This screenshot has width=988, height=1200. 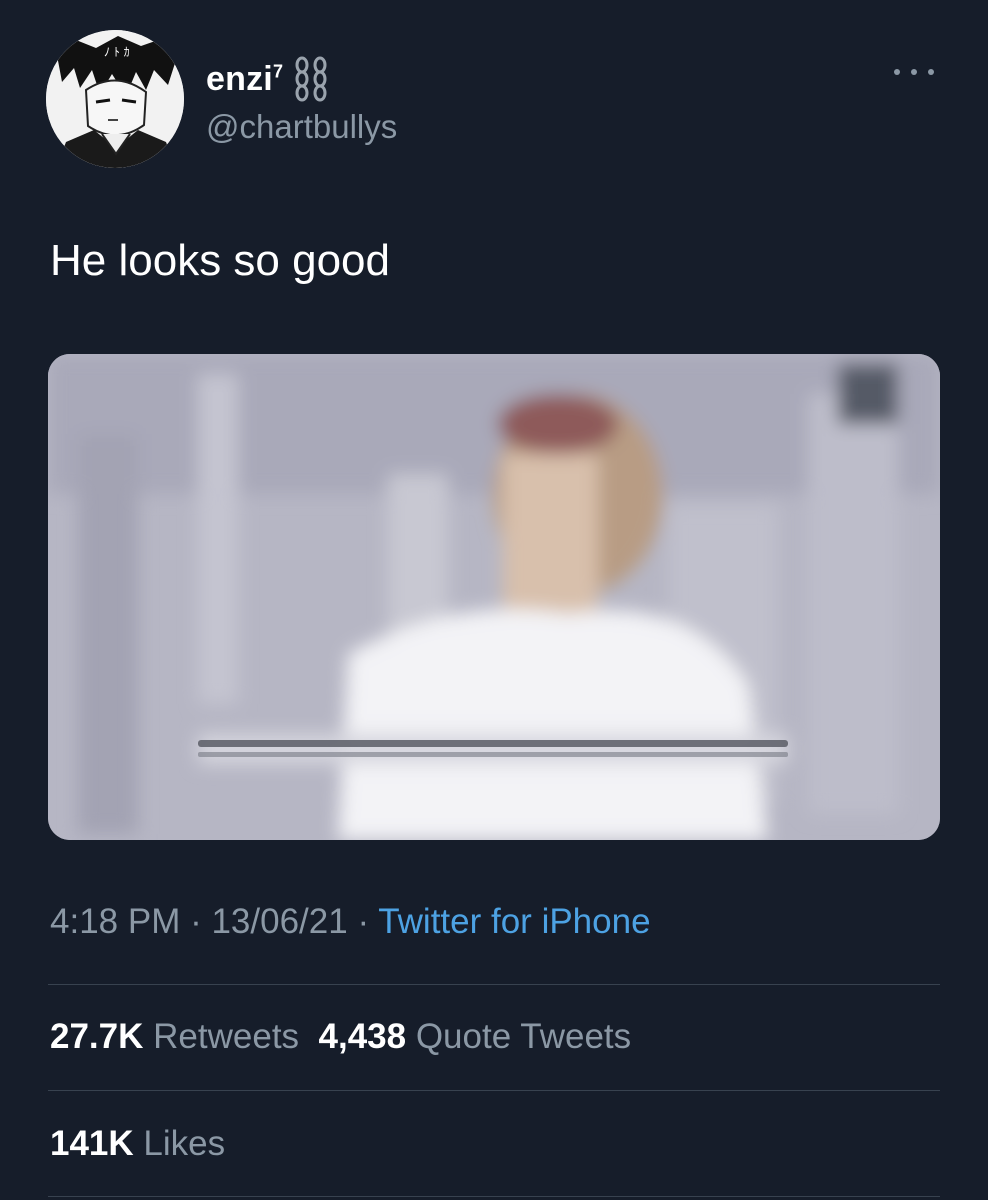 I want to click on anime-character-avatar-icon: ﾉ ﾄ ｶ, so click(x=115, y=99).